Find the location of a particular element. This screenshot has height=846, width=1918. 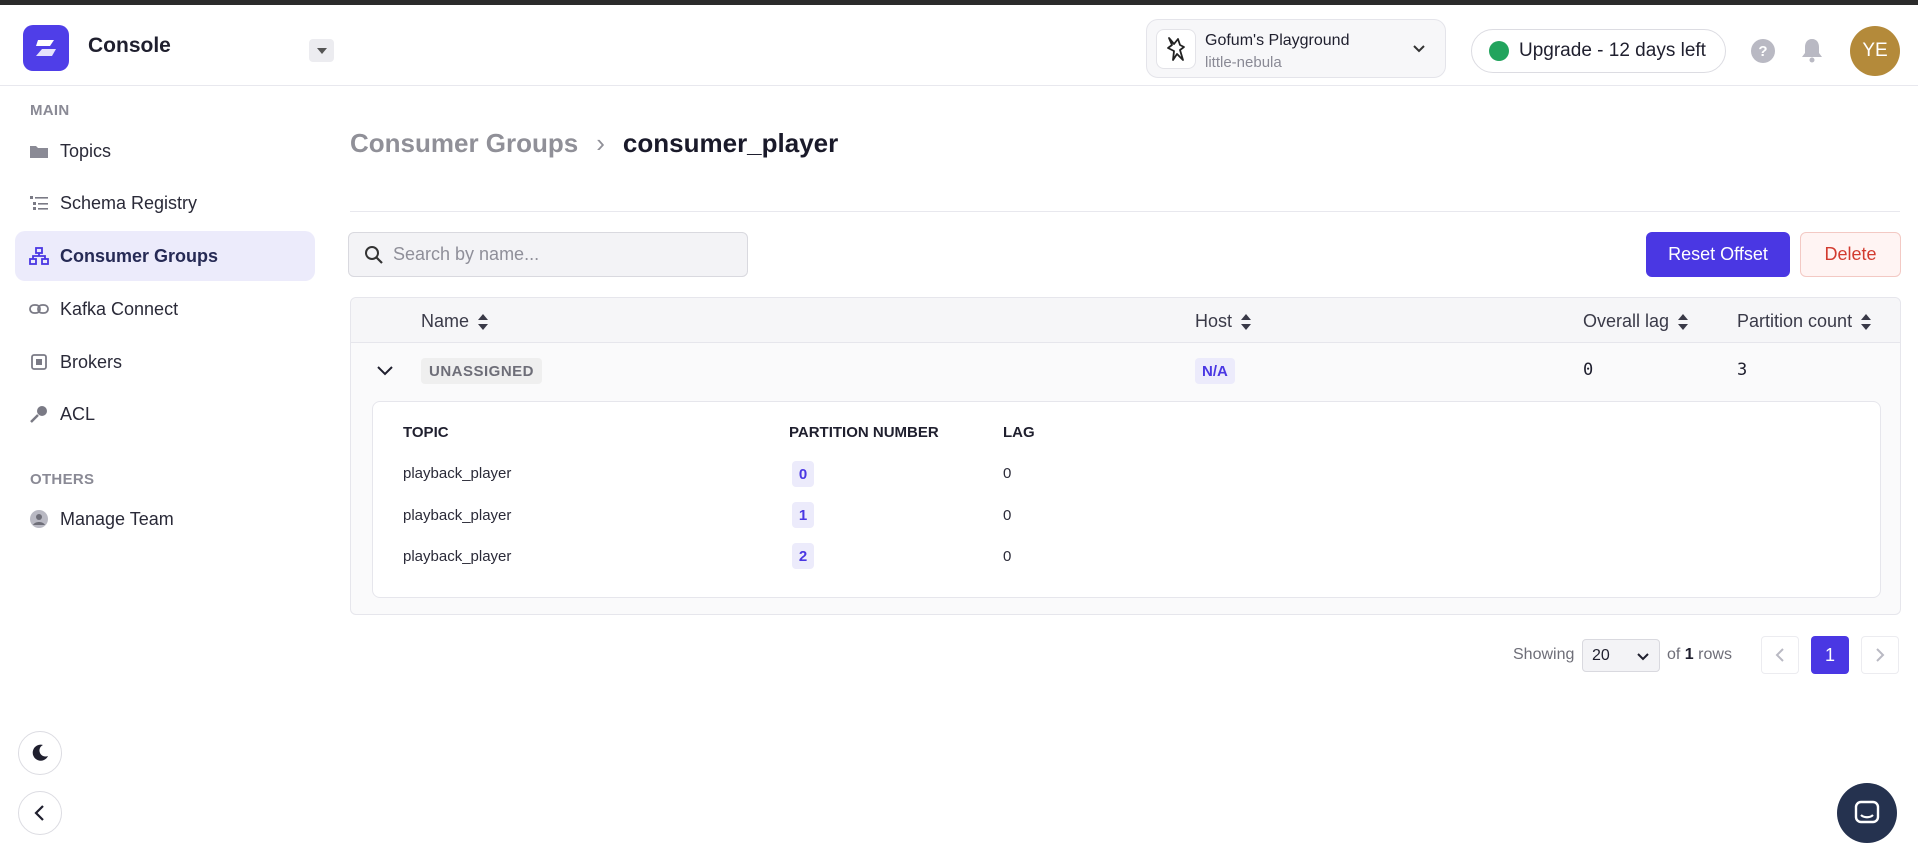

list-icon is located at coordinates (39, 203).